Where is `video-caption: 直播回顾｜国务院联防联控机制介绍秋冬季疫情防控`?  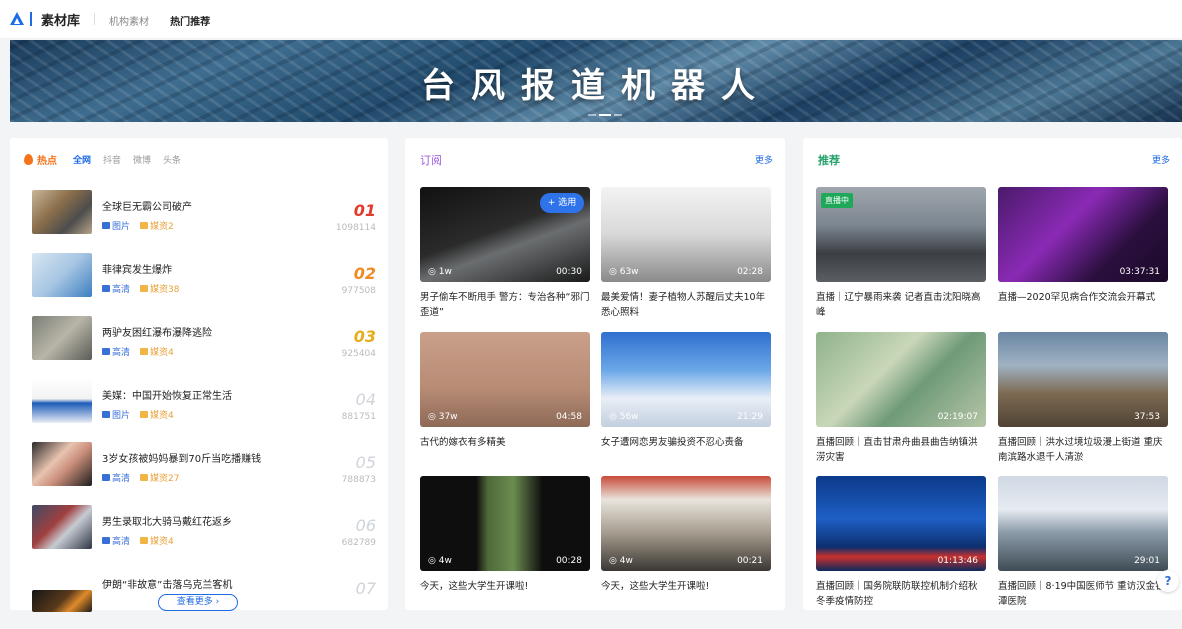 video-caption: 直播回顾｜国务院联防联控机制介绍秋冬季疫情防控 is located at coordinates (901, 594).